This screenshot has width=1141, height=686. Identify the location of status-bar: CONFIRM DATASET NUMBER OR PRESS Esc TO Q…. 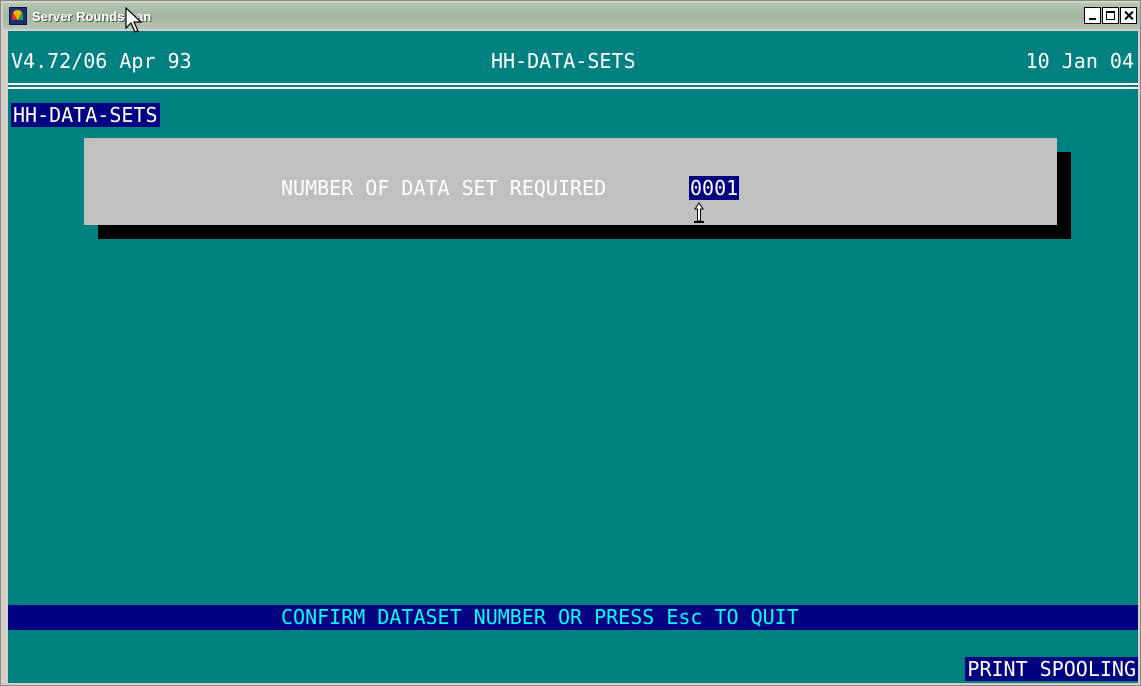
(573, 617).